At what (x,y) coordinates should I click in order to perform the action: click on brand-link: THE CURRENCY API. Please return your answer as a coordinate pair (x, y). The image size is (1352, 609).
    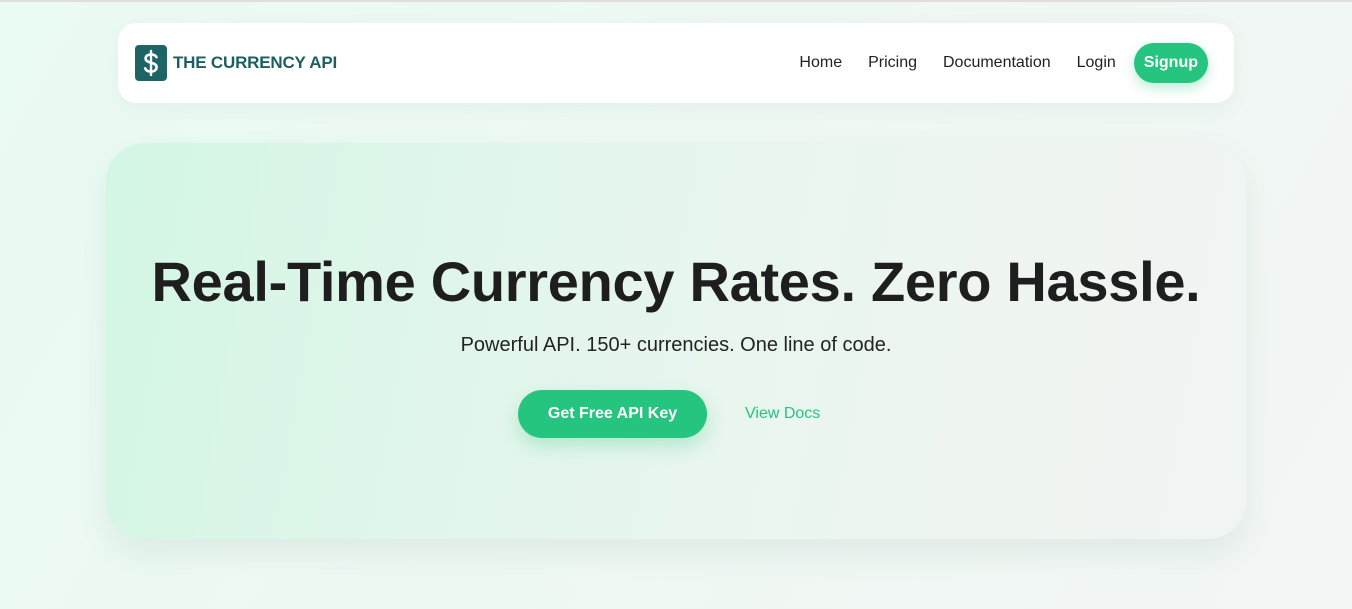
    Looking at the image, I should click on (236, 63).